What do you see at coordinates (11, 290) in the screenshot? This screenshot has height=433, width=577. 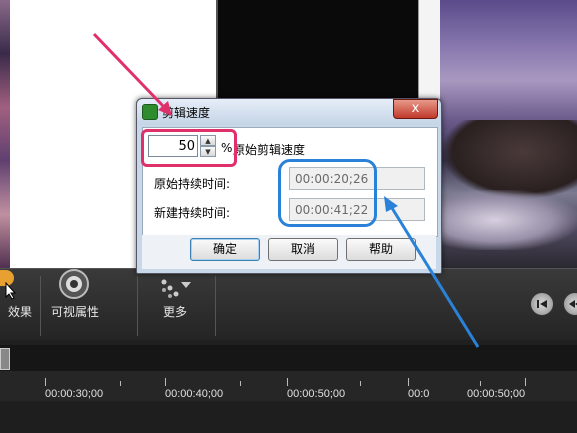 I see `mouse-cursor-icon` at bounding box center [11, 290].